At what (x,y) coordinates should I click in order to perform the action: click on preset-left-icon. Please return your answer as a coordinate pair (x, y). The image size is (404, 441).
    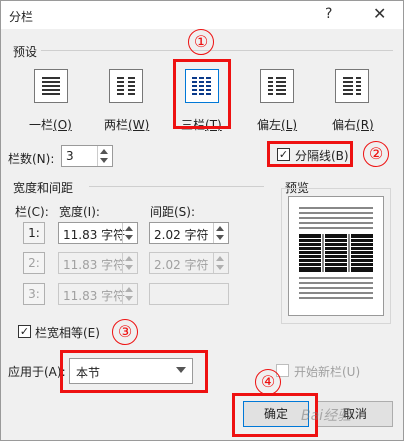
    Looking at the image, I should click on (277, 86).